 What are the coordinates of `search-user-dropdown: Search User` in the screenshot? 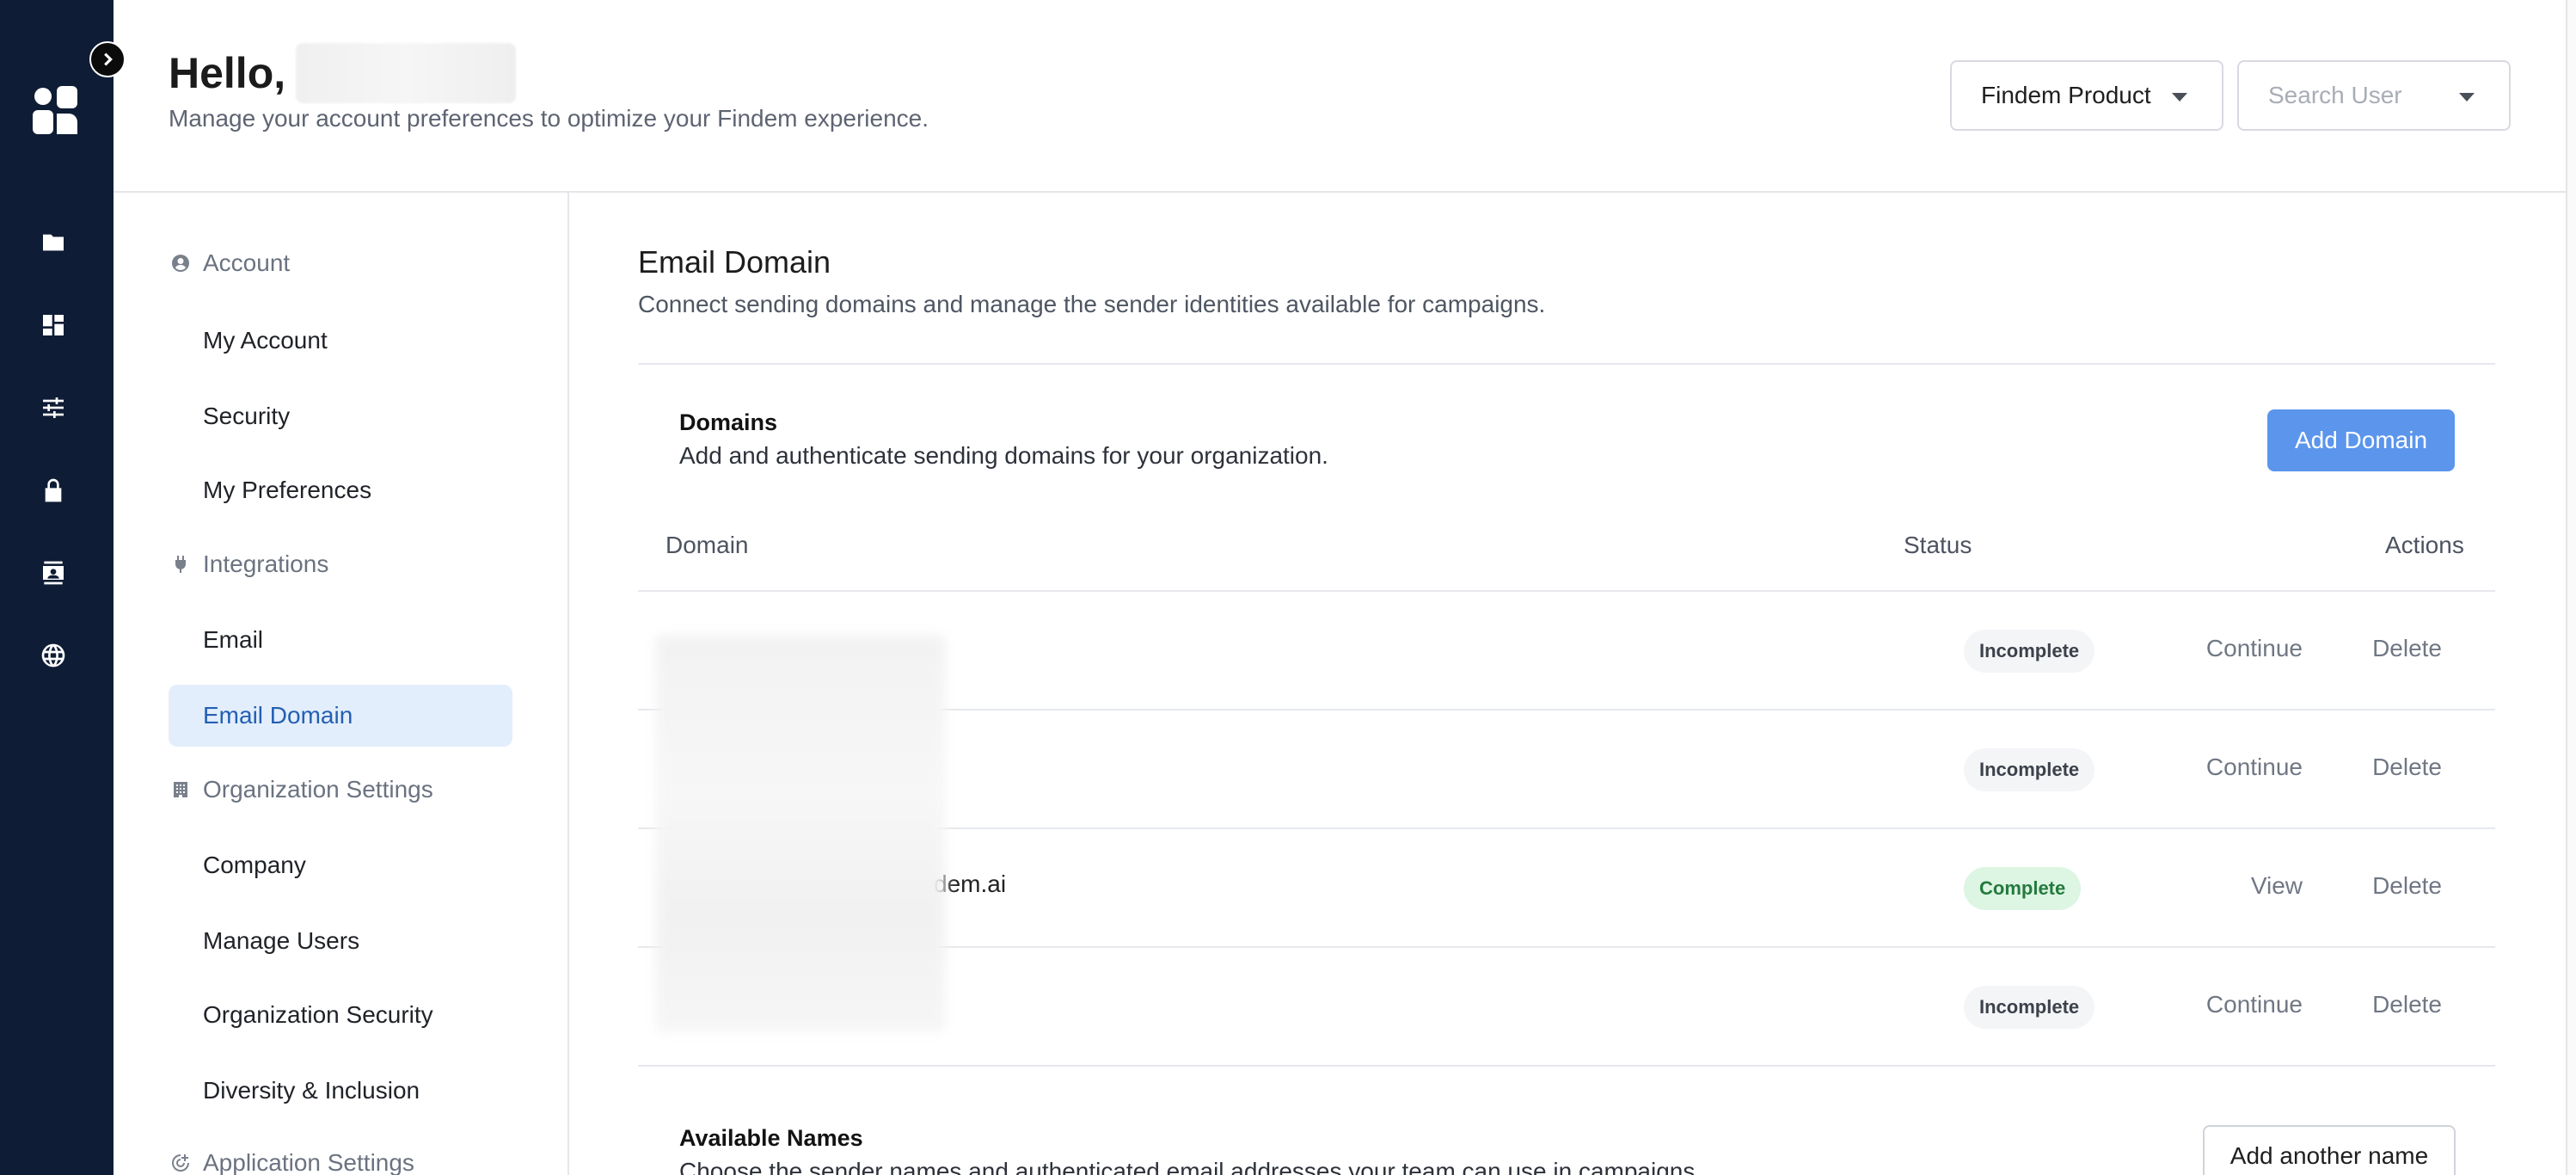 It's located at (2374, 95).